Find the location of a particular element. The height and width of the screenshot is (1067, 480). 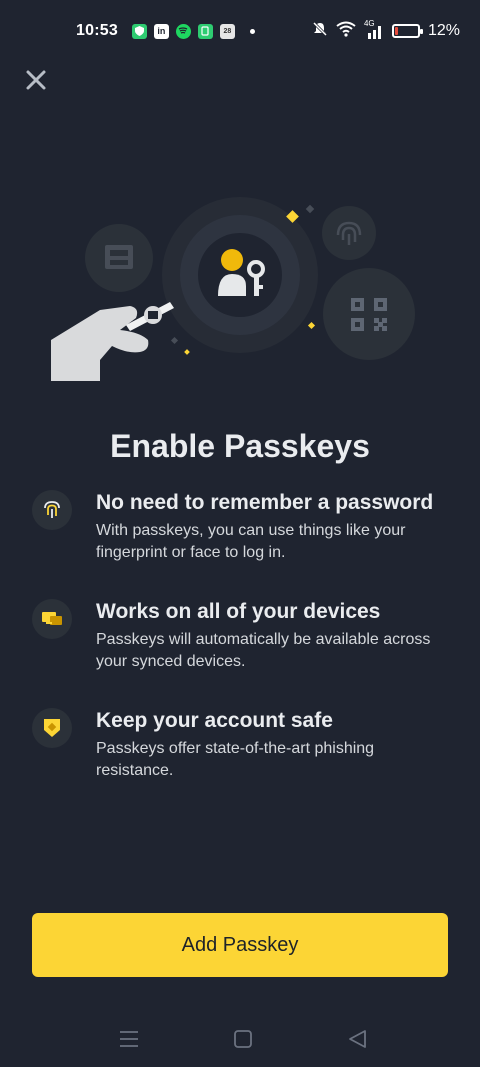

feature-heading: Works on all of your devices is located at coordinates (238, 611).